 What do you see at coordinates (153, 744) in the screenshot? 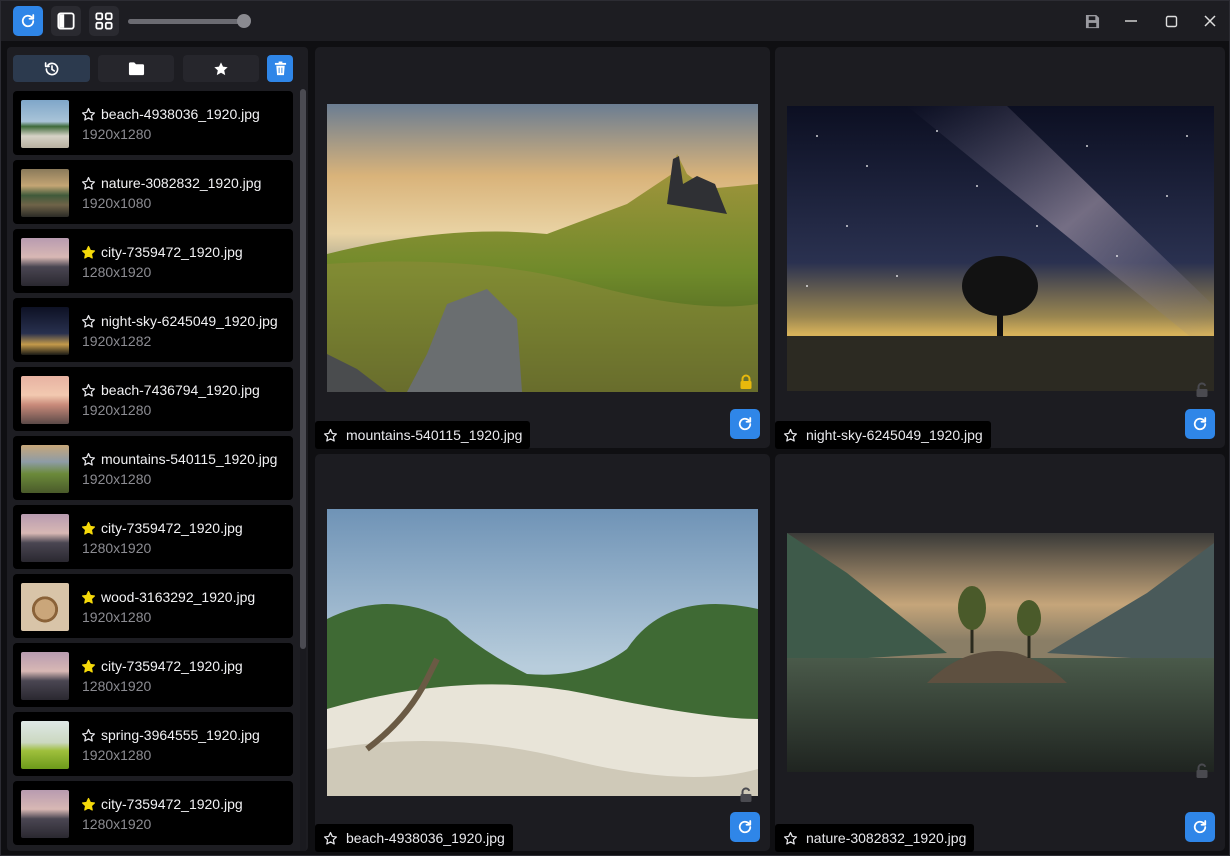
I see `history-item: spring-3964555_1920.jpg 1920x1280` at bounding box center [153, 744].